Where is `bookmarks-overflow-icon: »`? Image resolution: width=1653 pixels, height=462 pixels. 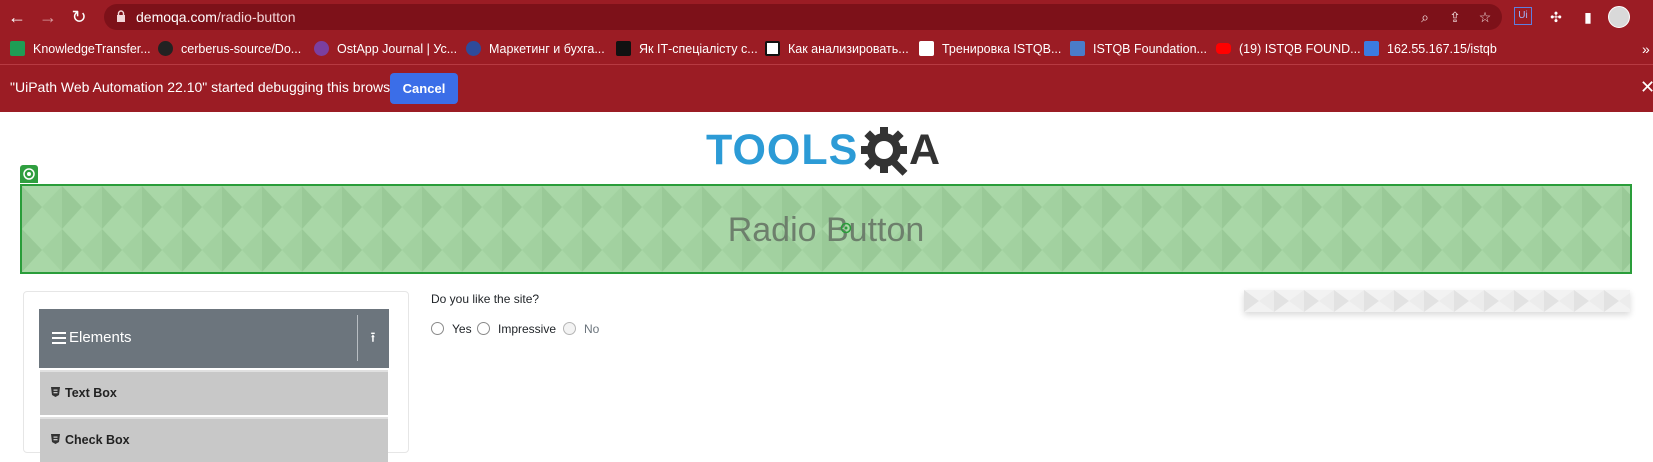
bookmarks-overflow-icon: » is located at coordinates (1646, 50).